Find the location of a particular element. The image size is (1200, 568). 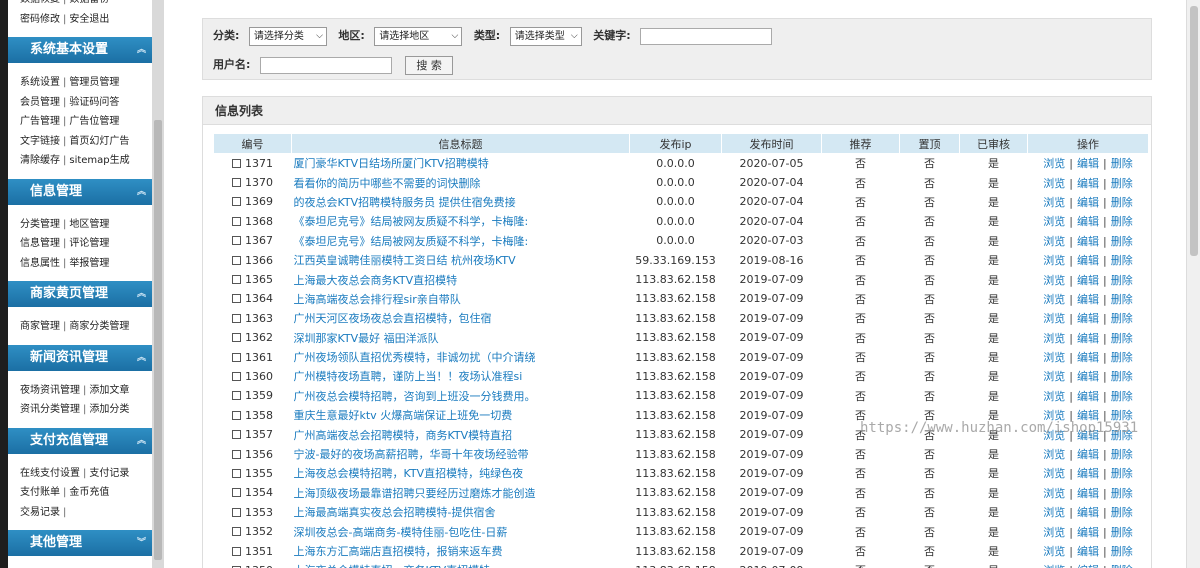

sidebar-link: 资讯分类管理 is located at coordinates (50, 409).